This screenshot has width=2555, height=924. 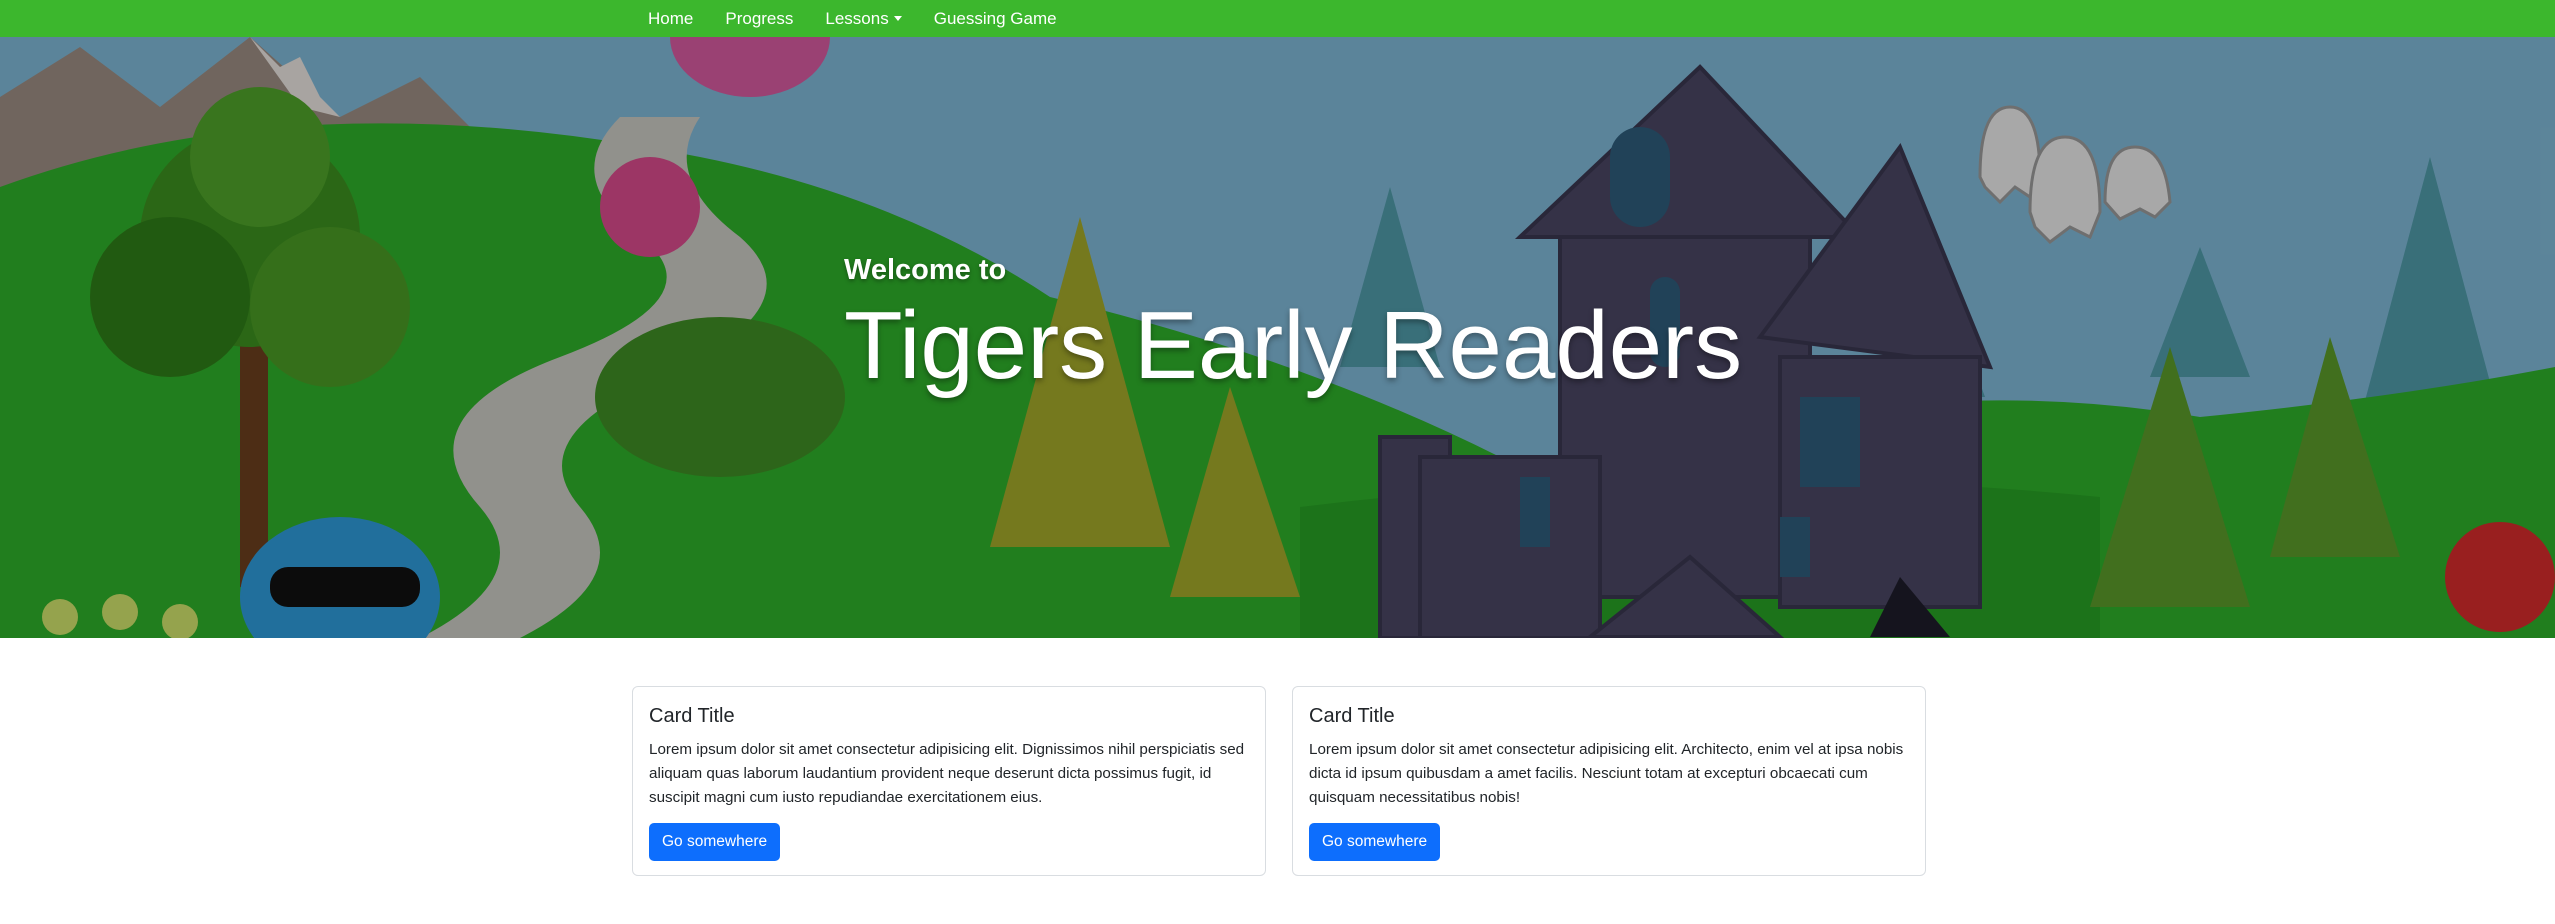 What do you see at coordinates (995, 19) in the screenshot?
I see `nav-guessing-game-link: Guessing Game` at bounding box center [995, 19].